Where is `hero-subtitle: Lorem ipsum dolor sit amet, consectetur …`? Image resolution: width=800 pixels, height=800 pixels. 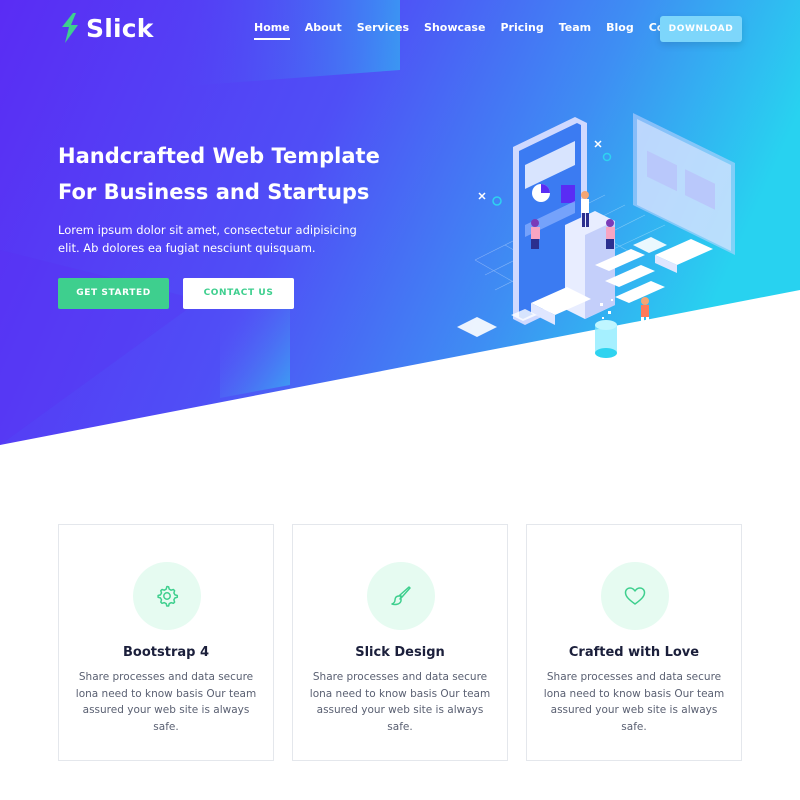
hero-subtitle: Lorem ipsum dolor sit amet, consectetur … is located at coordinates (207, 239).